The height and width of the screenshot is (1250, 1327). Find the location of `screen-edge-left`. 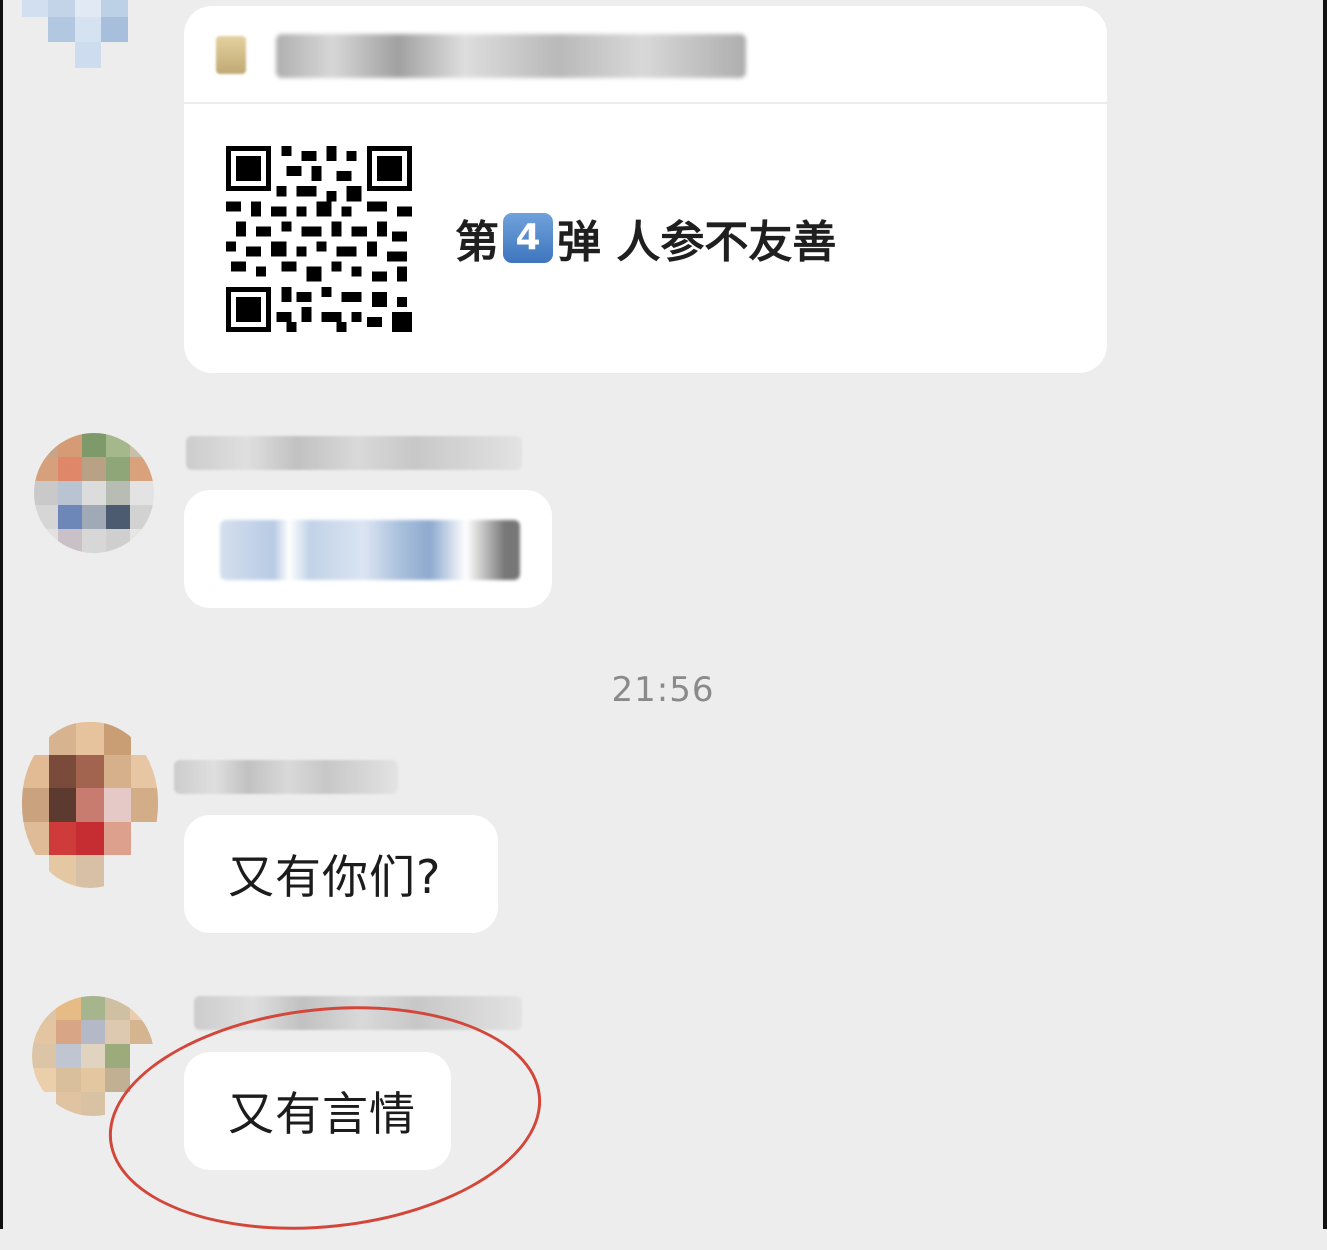

screen-edge-left is located at coordinates (1, 614).